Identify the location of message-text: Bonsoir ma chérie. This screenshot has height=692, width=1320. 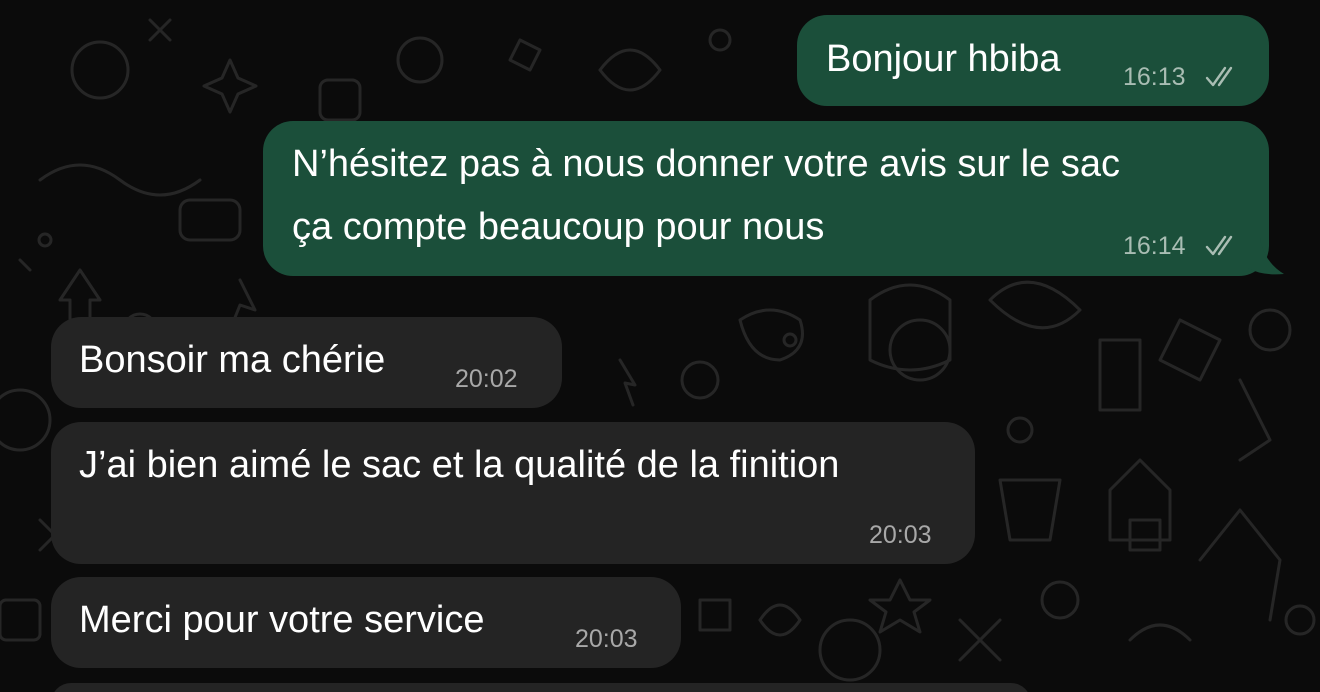
(232, 360).